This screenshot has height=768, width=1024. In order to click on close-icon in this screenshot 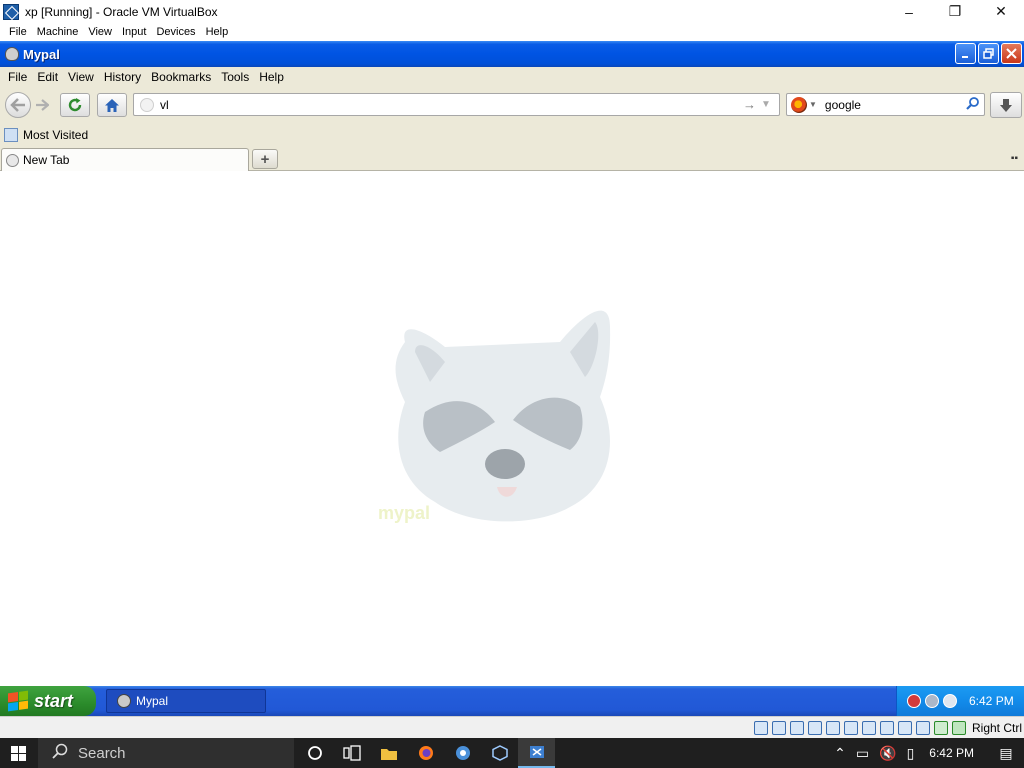, I will do `click(1011, 53)`.